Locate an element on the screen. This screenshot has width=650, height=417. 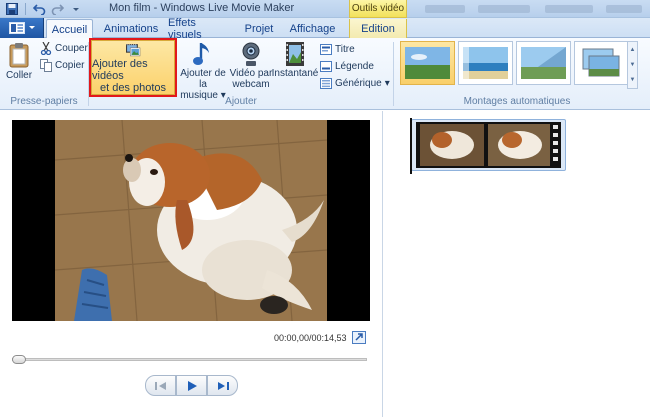
window-title: Mon film - Windows Live Movie Maker is located at coordinates (202, 8).